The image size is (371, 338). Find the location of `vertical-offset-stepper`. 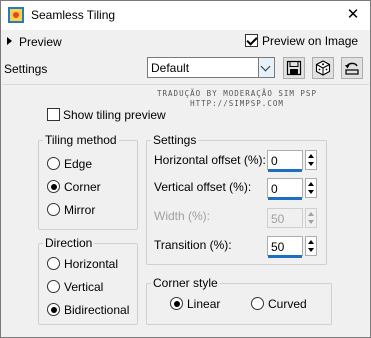

vertical-offset-stepper is located at coordinates (311, 188).